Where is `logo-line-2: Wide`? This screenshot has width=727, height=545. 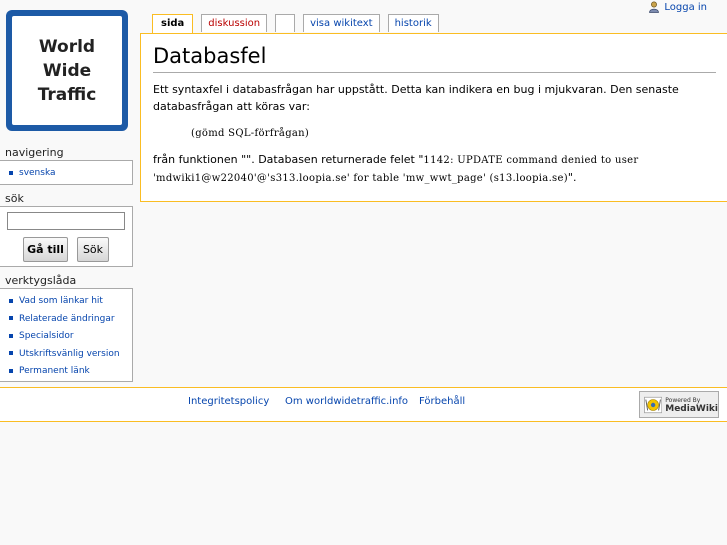 logo-line-2: Wide is located at coordinates (67, 70).